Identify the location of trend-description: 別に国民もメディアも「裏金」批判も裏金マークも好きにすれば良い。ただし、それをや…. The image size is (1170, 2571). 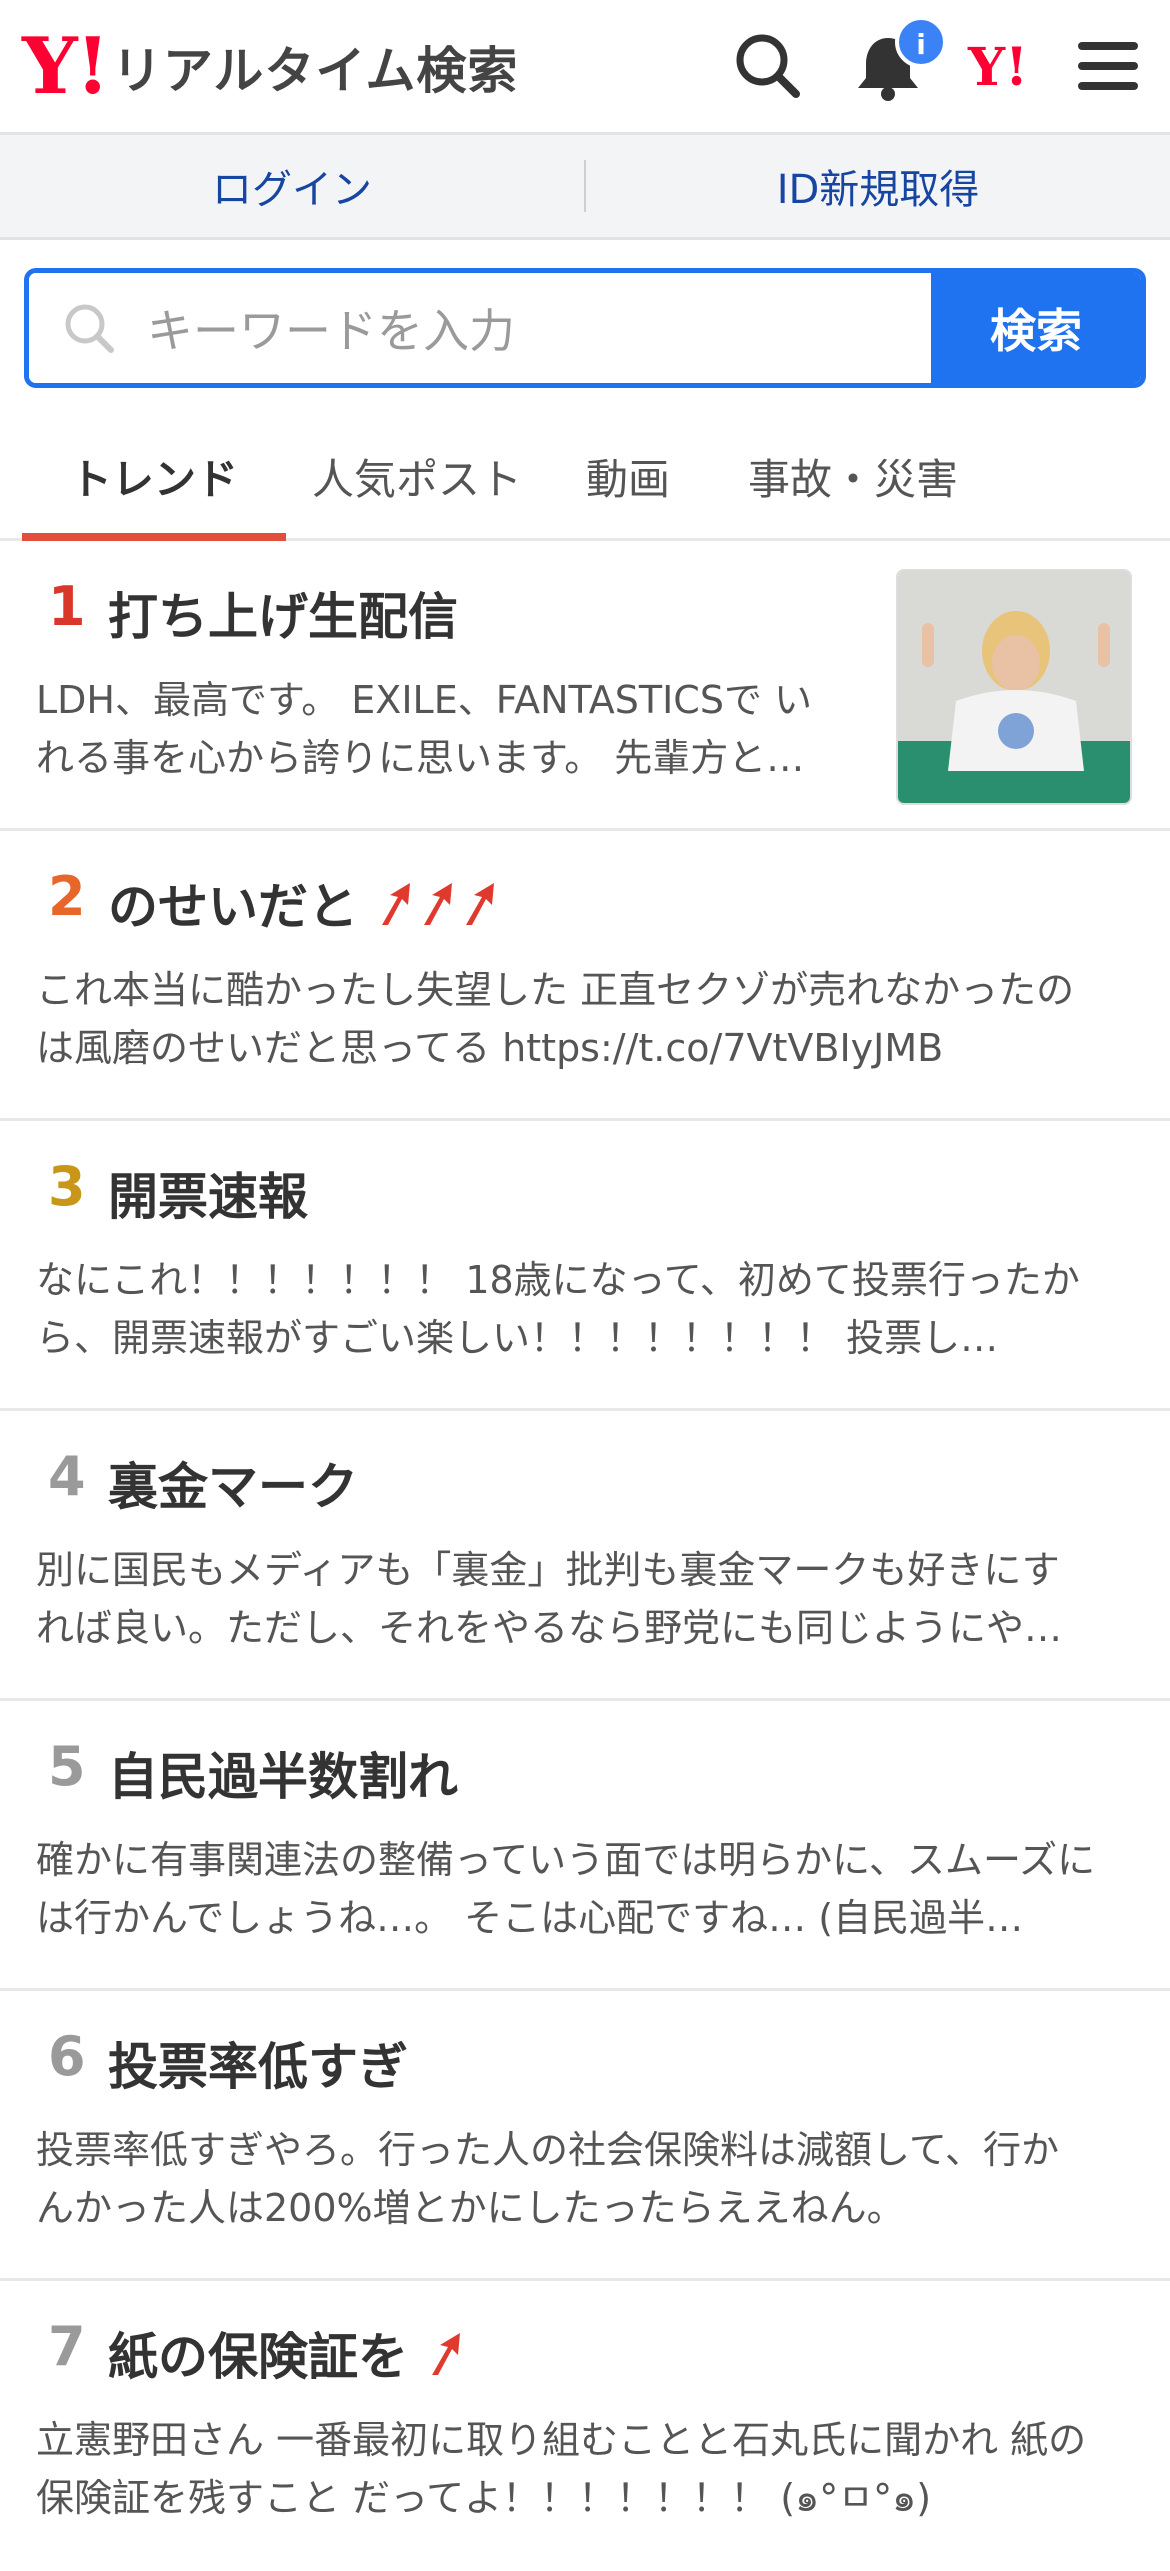
(549, 1599).